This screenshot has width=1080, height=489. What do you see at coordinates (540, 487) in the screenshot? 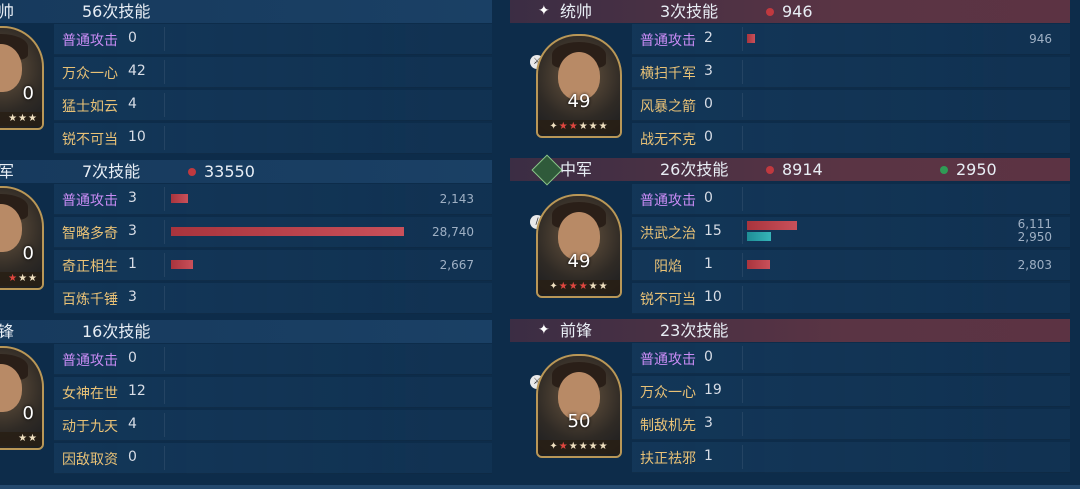
I see `bottom-scroll-strip` at bounding box center [540, 487].